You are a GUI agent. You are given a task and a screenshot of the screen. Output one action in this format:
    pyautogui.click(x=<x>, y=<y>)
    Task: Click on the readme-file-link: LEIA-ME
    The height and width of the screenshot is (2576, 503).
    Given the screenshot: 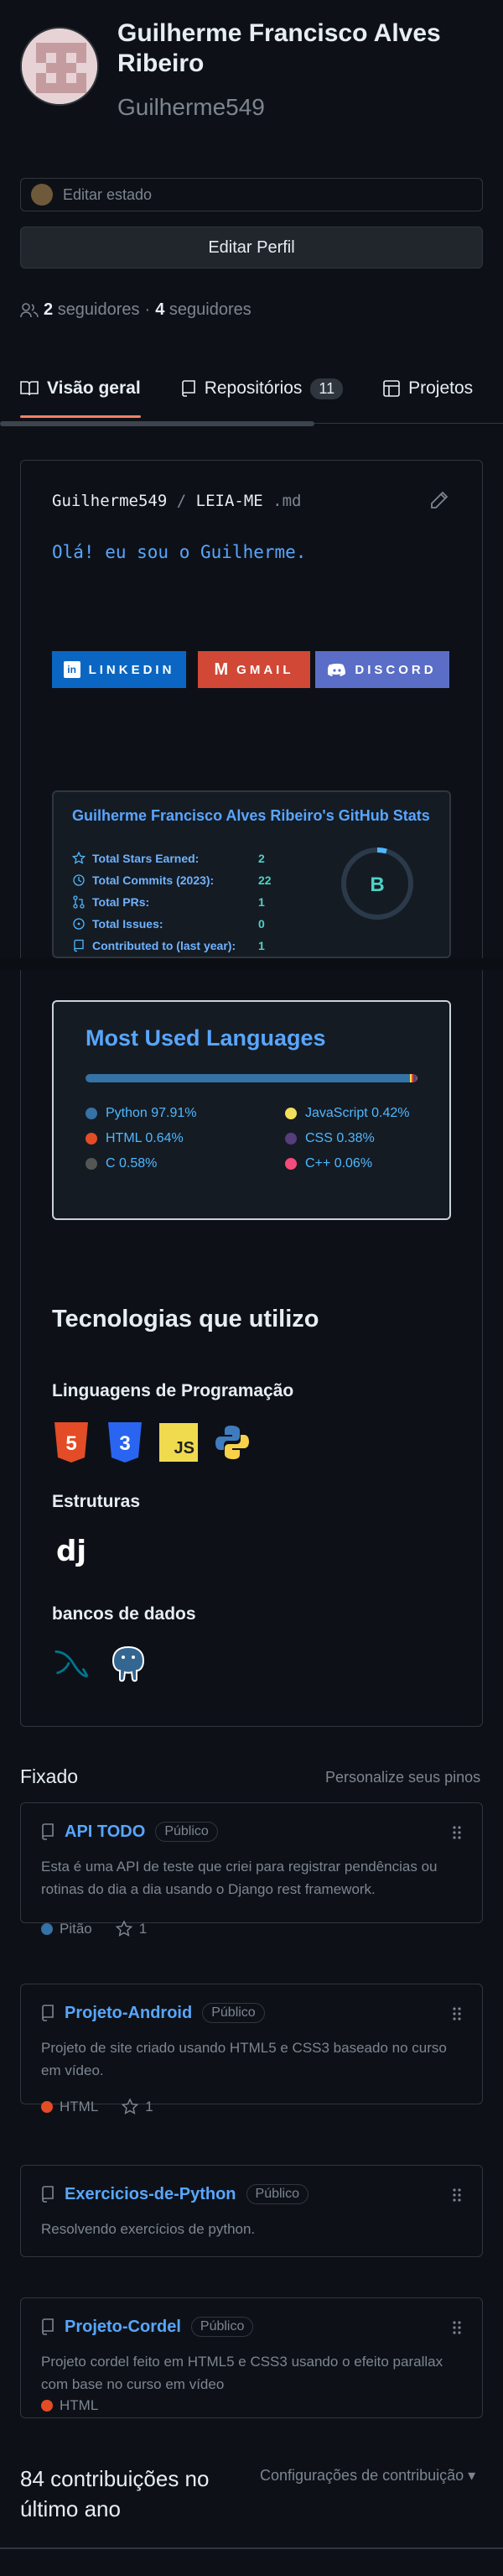 What is the action you would take?
    pyautogui.click(x=229, y=501)
    